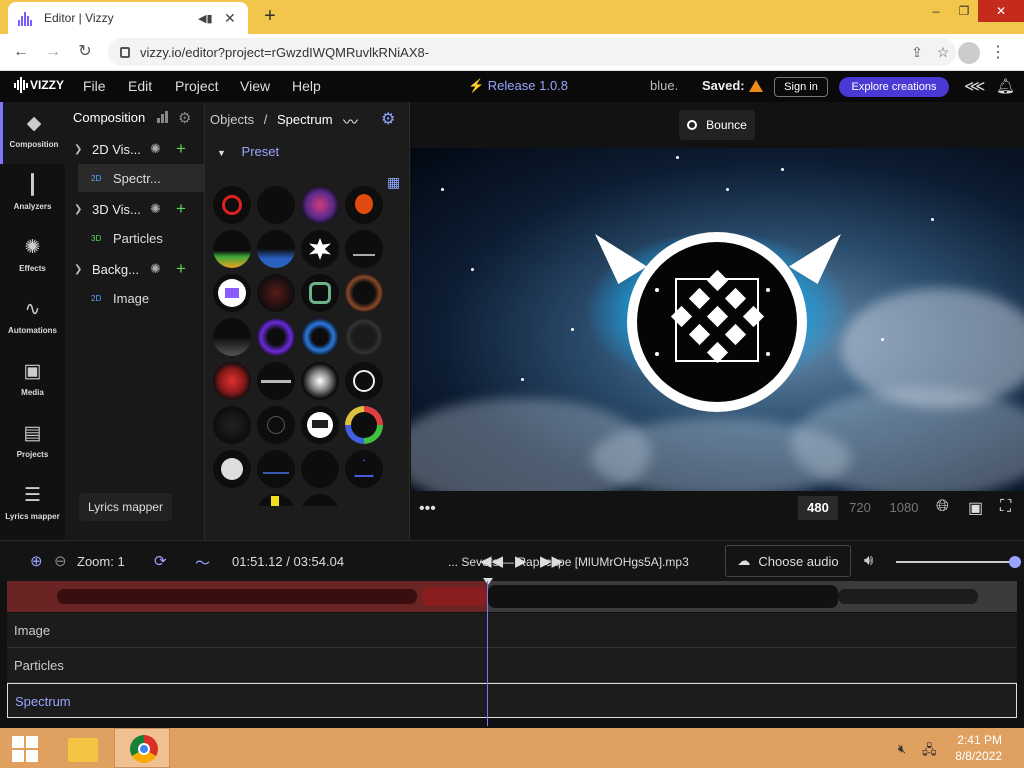 This screenshot has height=768, width=1024. Describe the element at coordinates (512, 665) in the screenshot. I see `track-particles: Particles` at that location.